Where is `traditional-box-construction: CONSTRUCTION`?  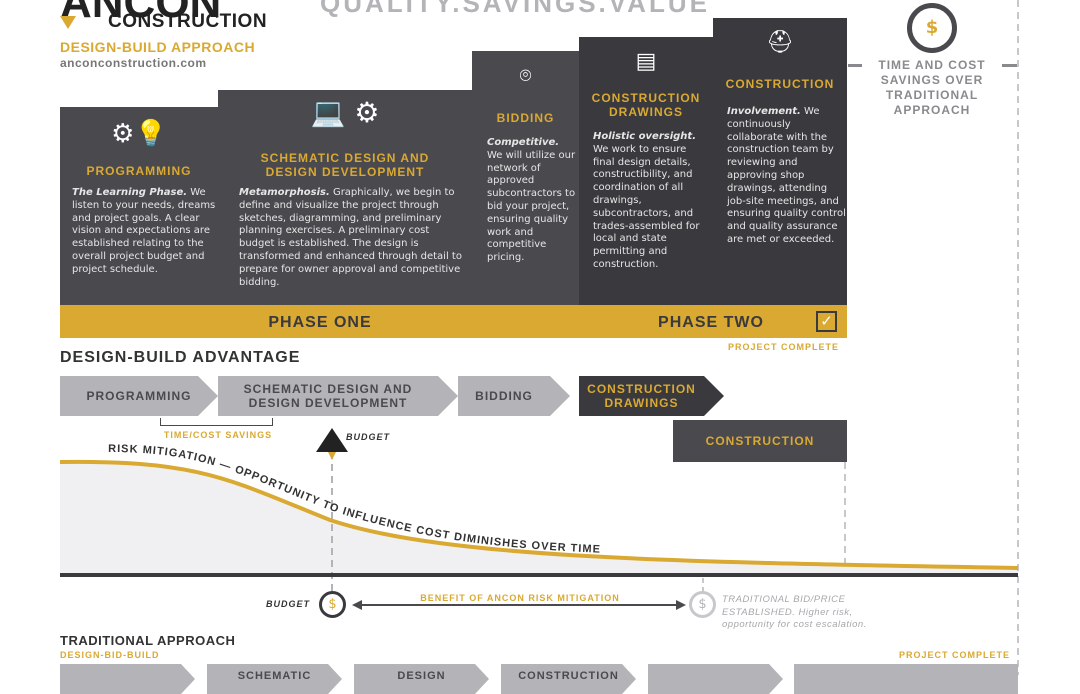
traditional-box-construction: CONSTRUCTION is located at coordinates (568, 679).